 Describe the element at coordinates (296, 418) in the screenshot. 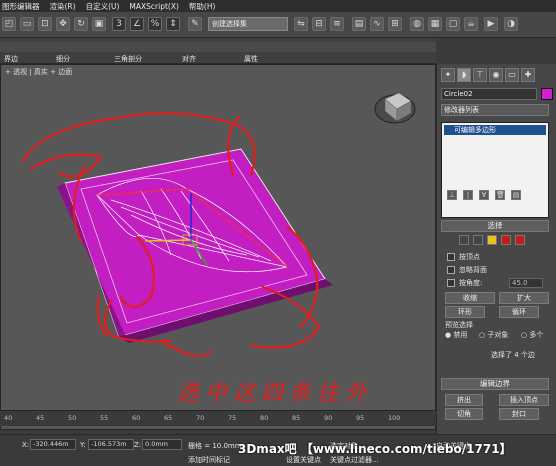

I see `timeline-tick: 85` at that location.